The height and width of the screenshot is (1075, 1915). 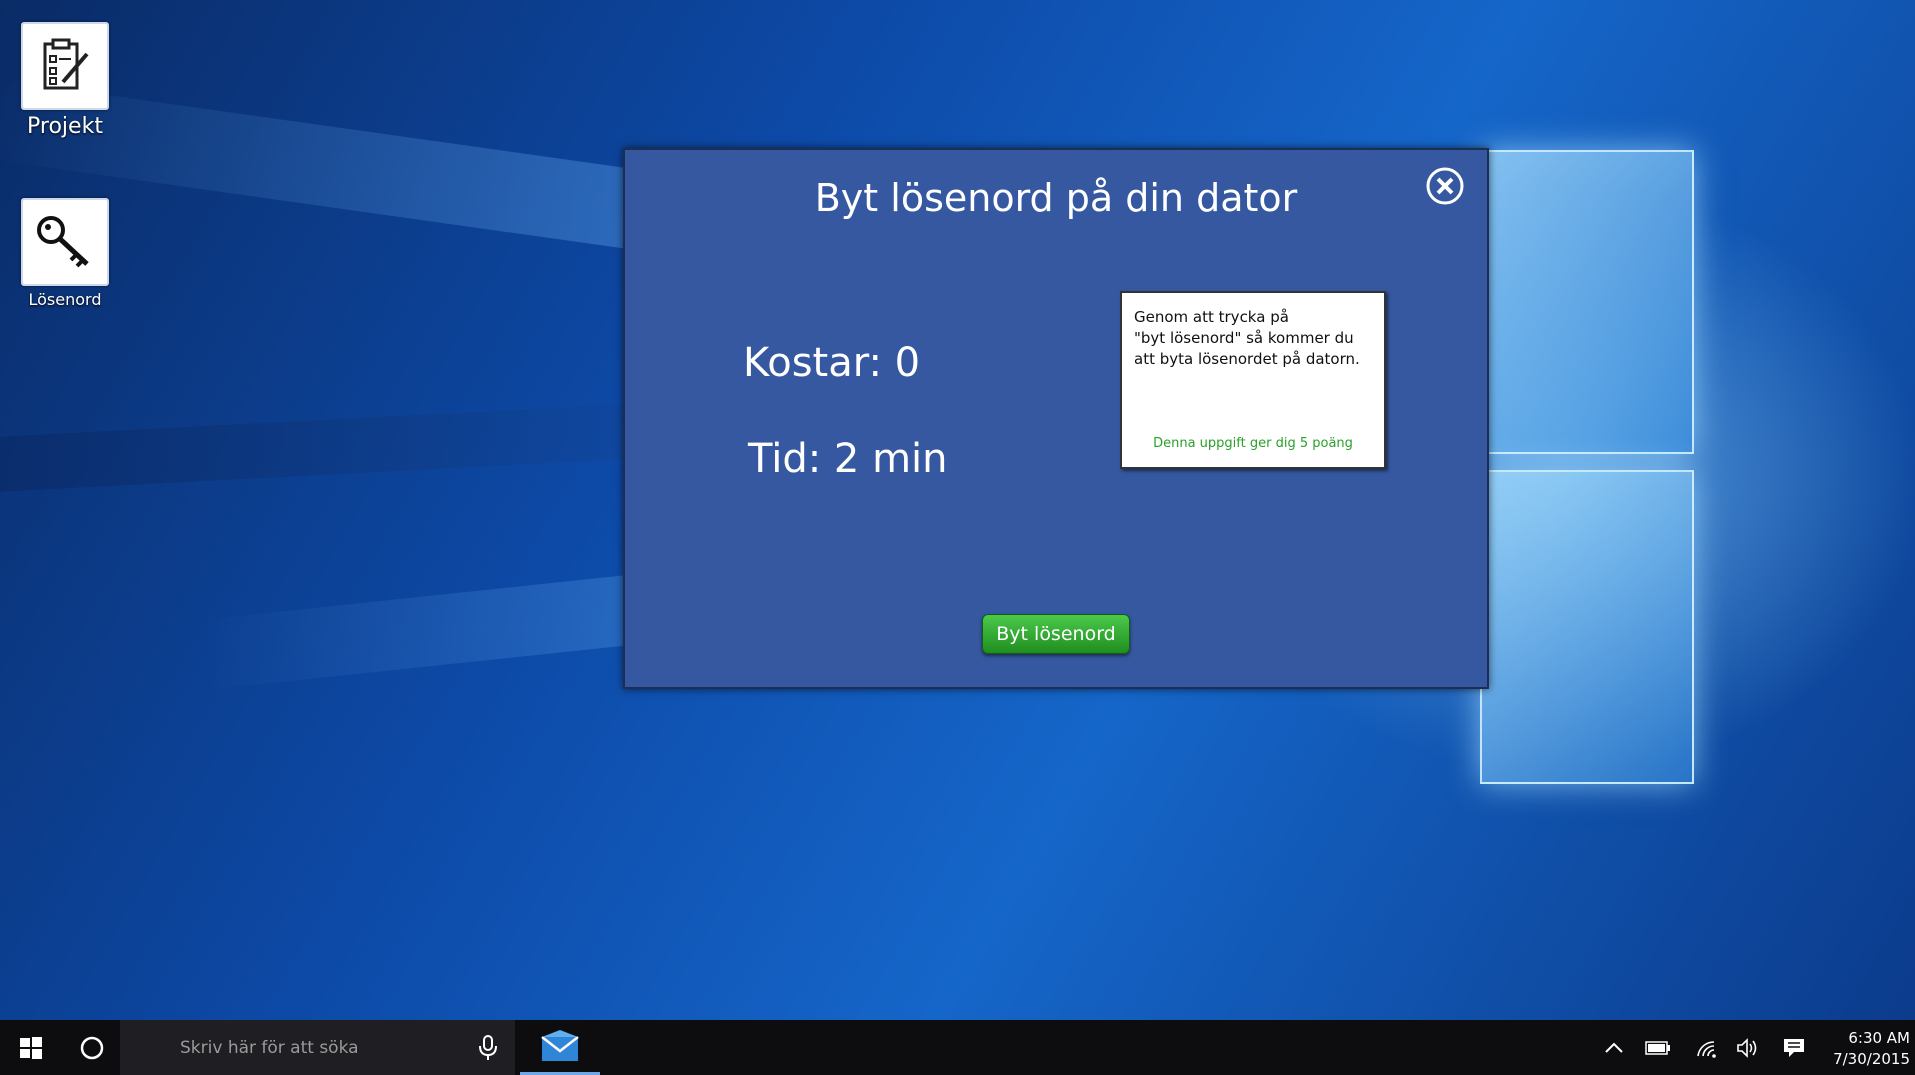 I want to click on desktop-icon-losenord: Lösenord, so click(x=65, y=253).